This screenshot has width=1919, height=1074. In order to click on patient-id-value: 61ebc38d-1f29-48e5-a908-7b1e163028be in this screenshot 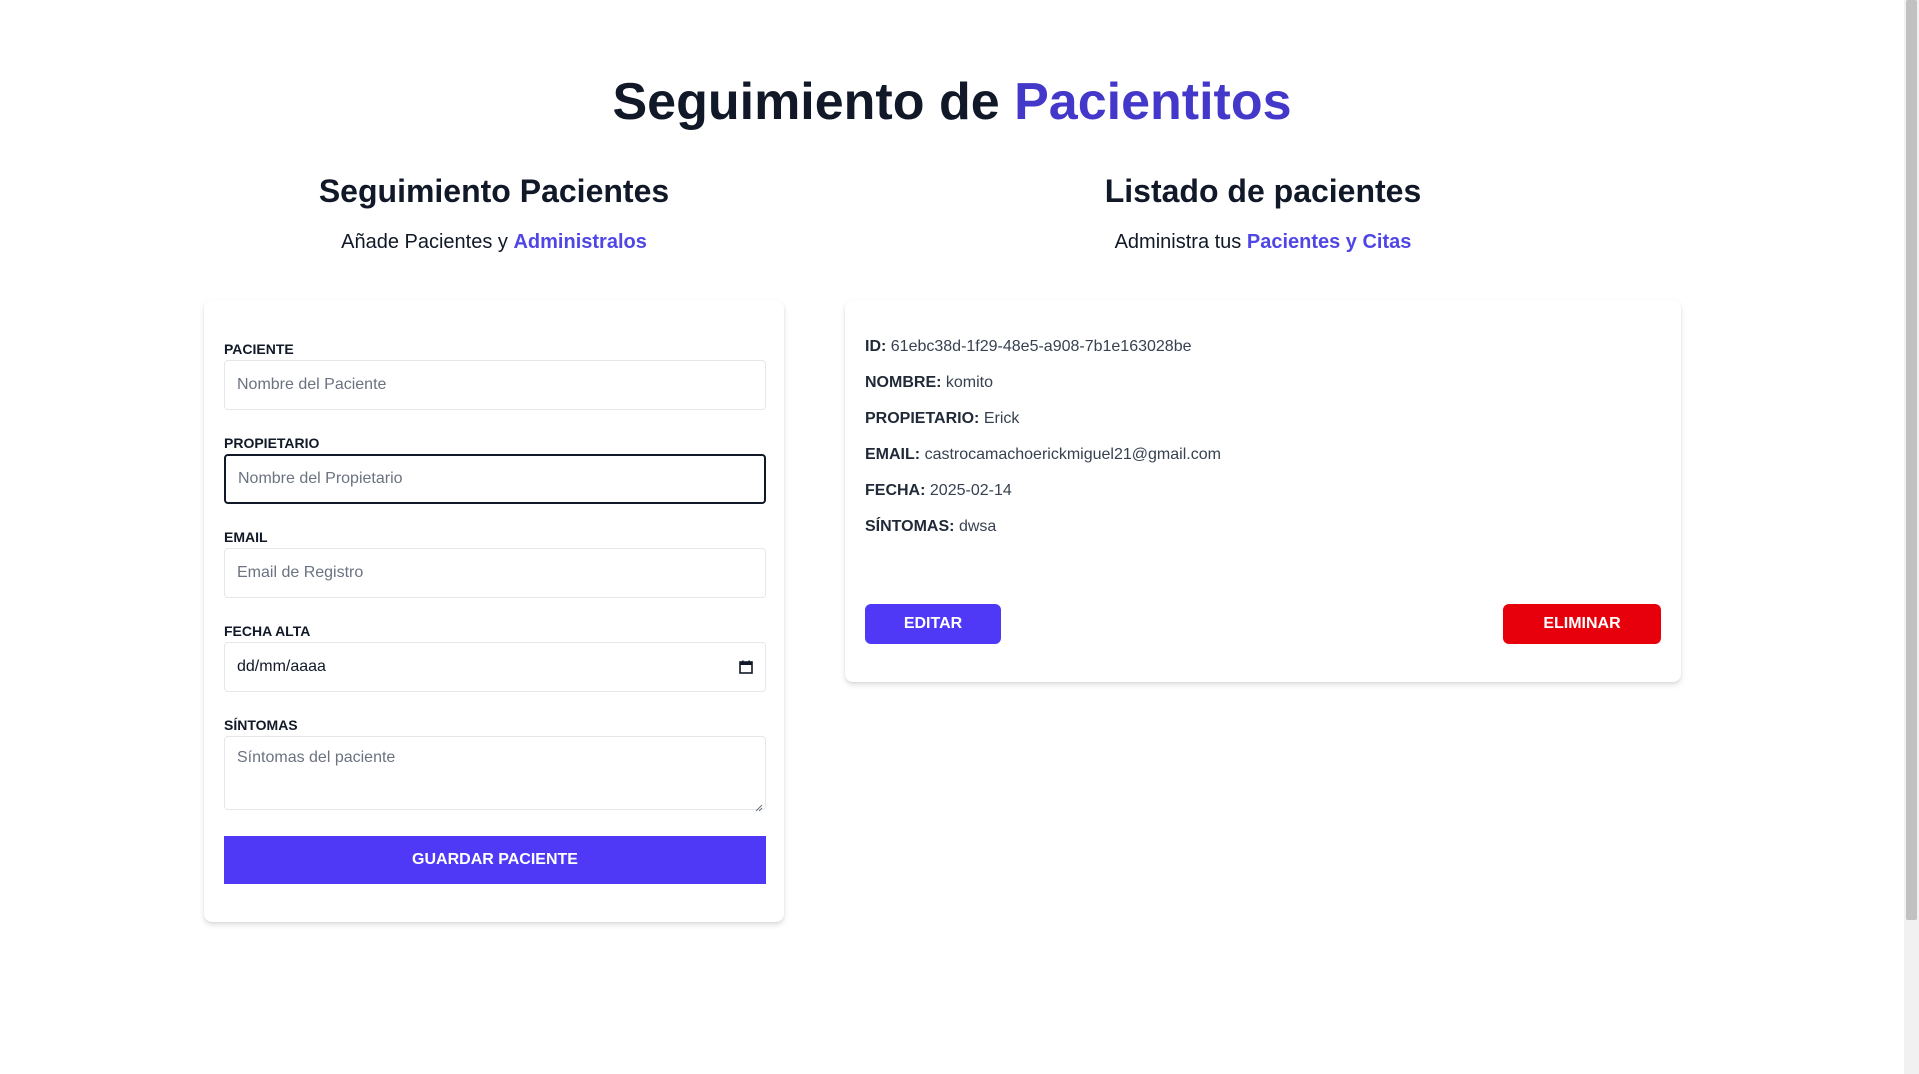, I will do `click(1041, 346)`.